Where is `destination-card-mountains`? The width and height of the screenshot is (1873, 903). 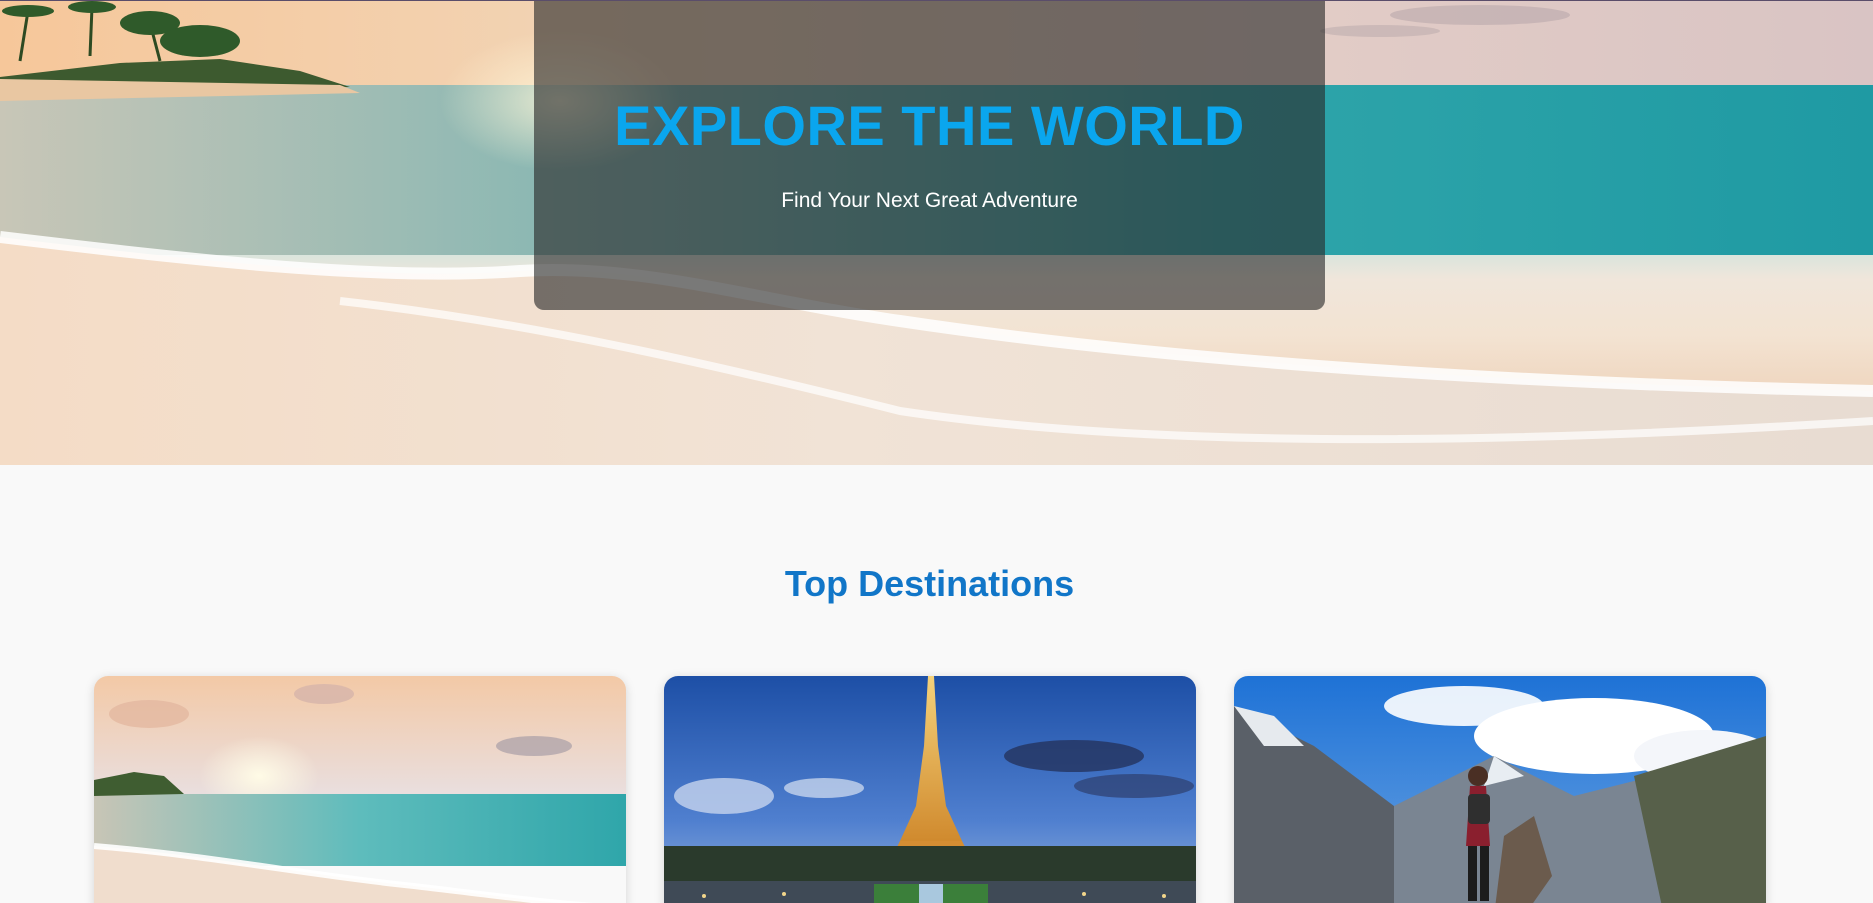 destination-card-mountains is located at coordinates (1500, 789).